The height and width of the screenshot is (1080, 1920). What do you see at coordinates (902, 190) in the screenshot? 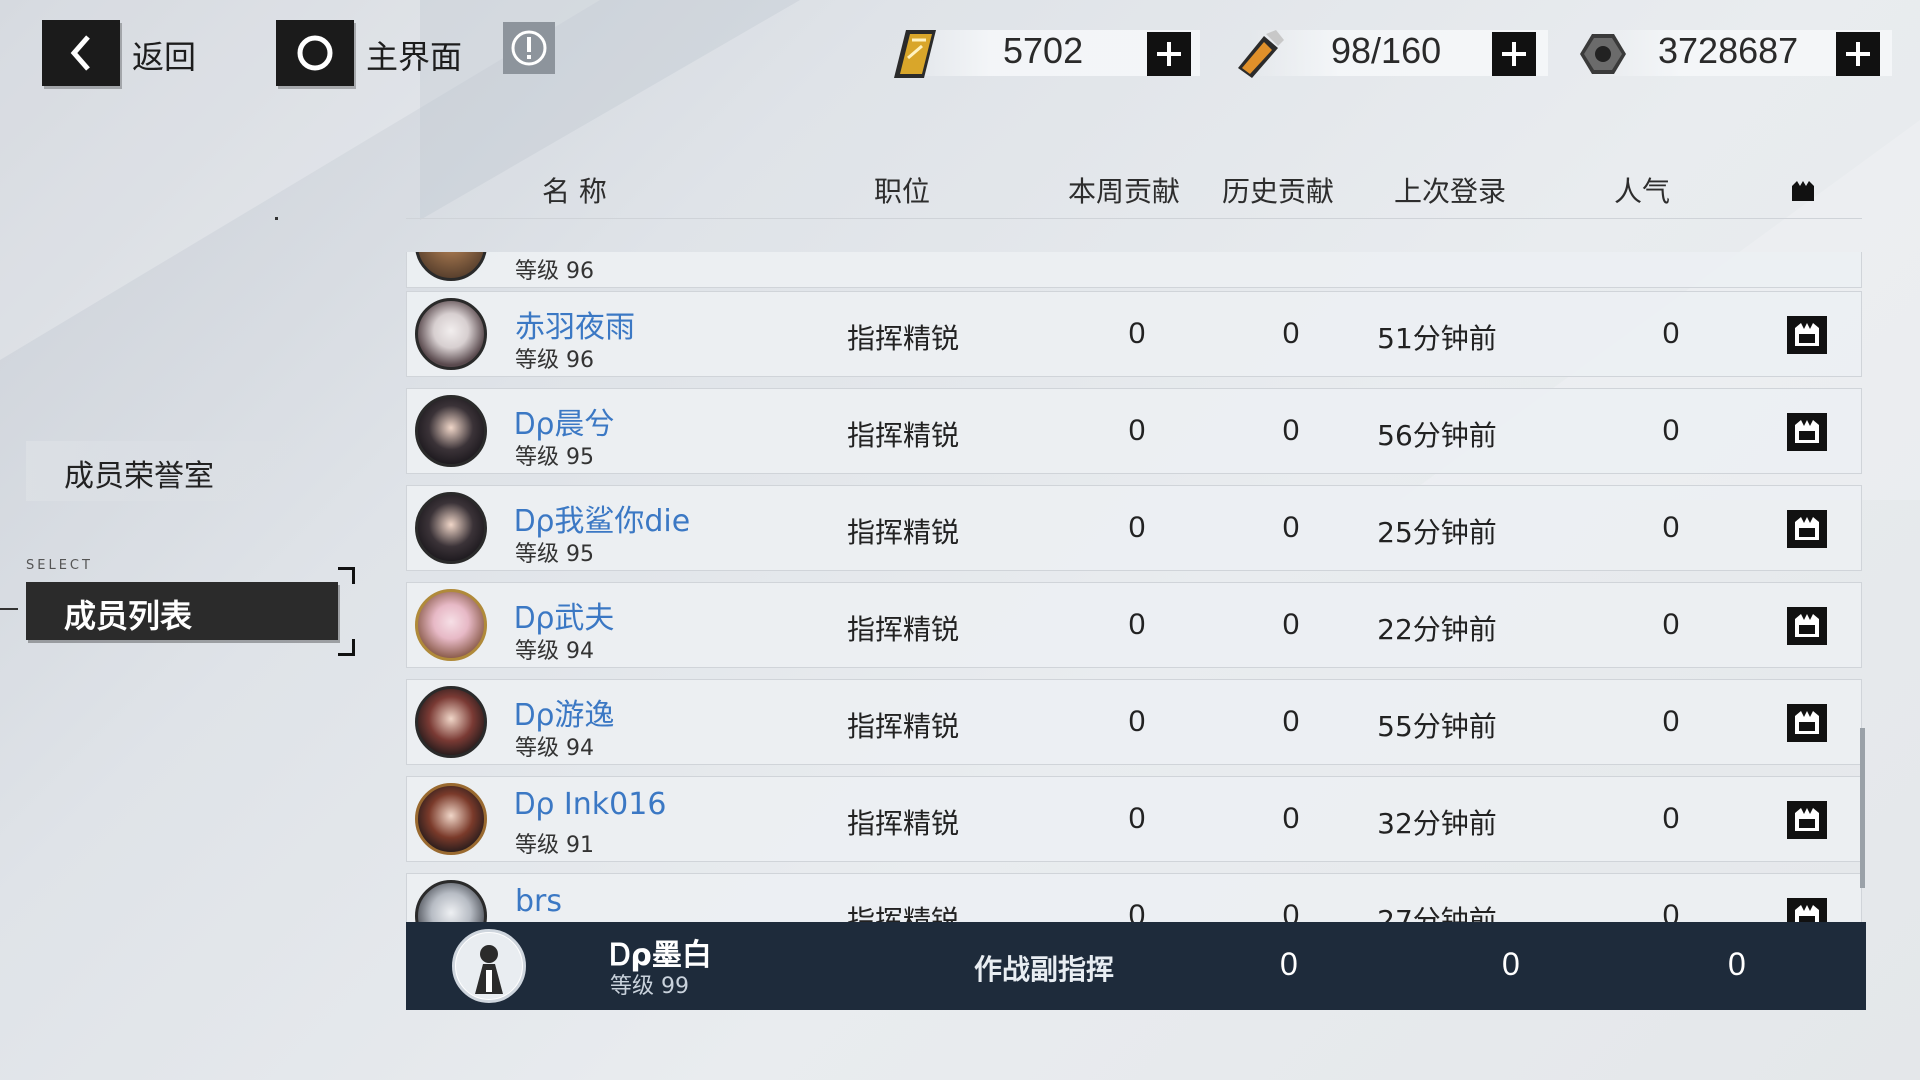
I see `header-position: 职位` at bounding box center [902, 190].